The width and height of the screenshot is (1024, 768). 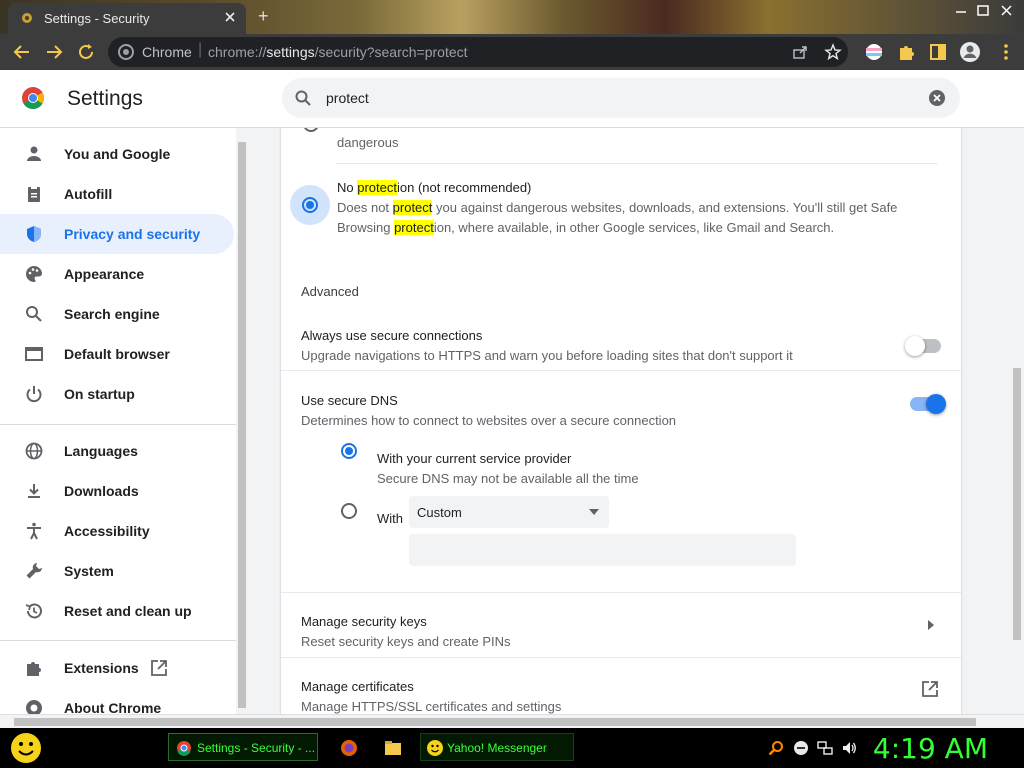 I want to click on clipboard-icon, so click(x=34, y=194).